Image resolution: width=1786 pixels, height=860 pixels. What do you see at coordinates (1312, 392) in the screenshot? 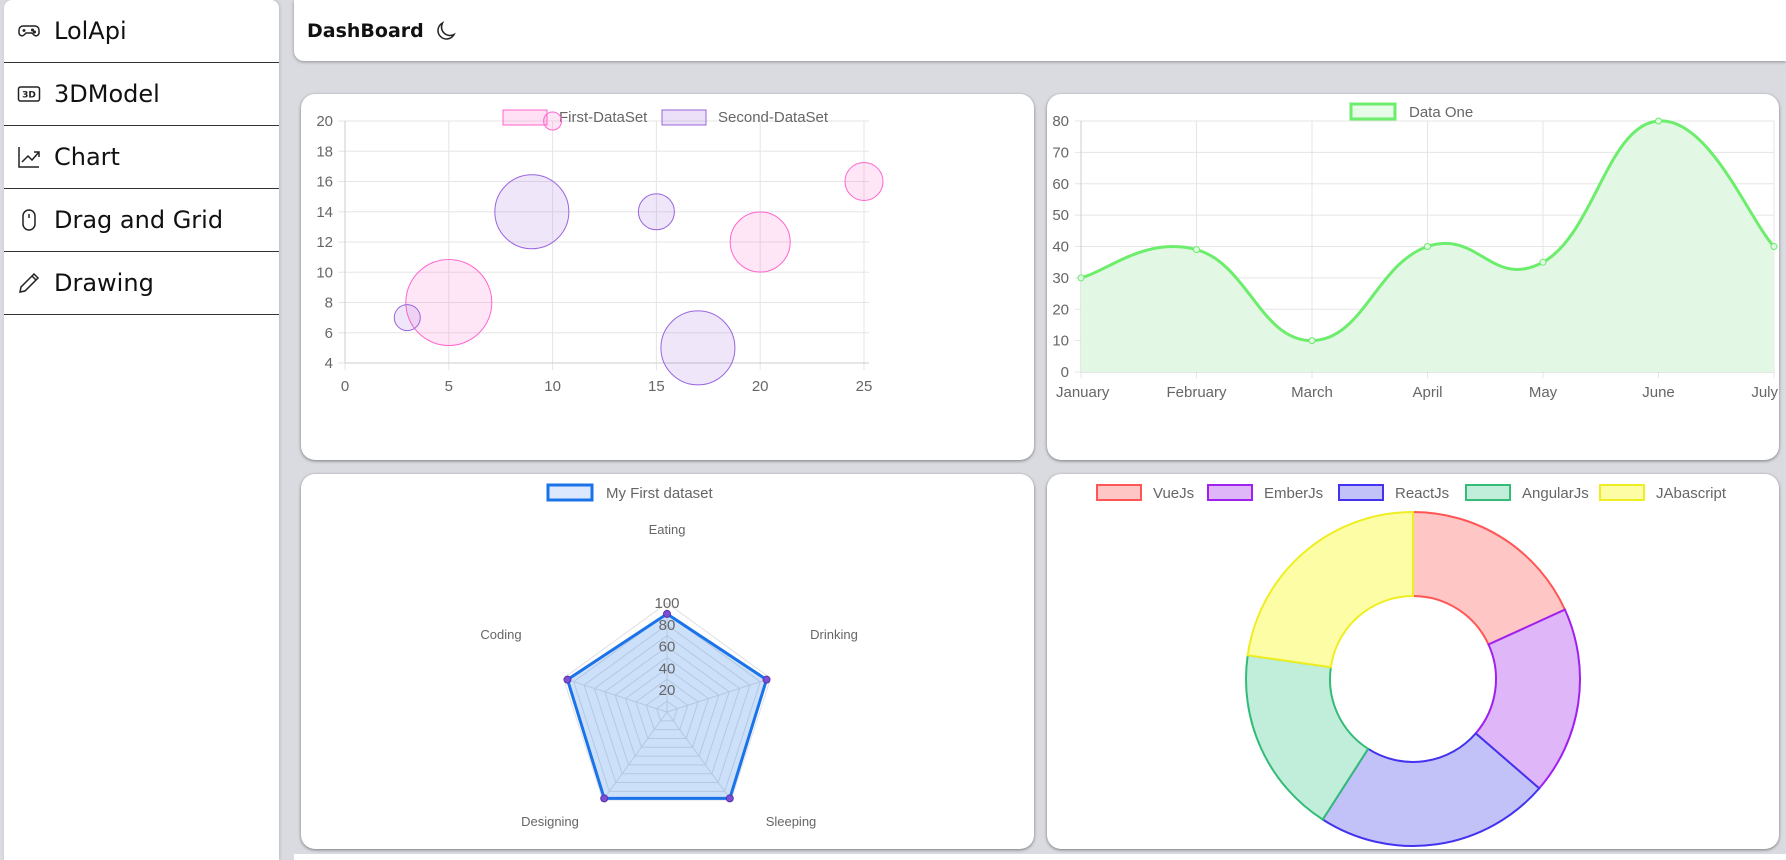
I see `x-tick-label: March` at bounding box center [1312, 392].